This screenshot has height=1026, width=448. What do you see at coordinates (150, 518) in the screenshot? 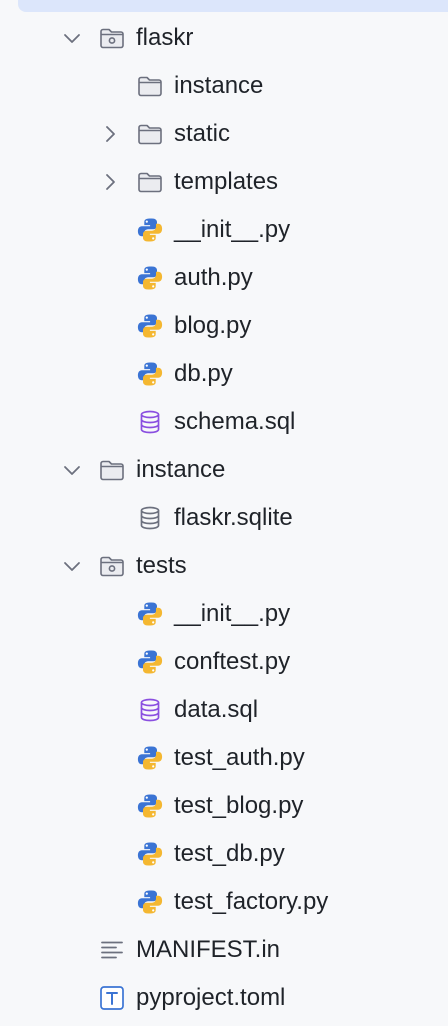
I see `database-file-icon` at bounding box center [150, 518].